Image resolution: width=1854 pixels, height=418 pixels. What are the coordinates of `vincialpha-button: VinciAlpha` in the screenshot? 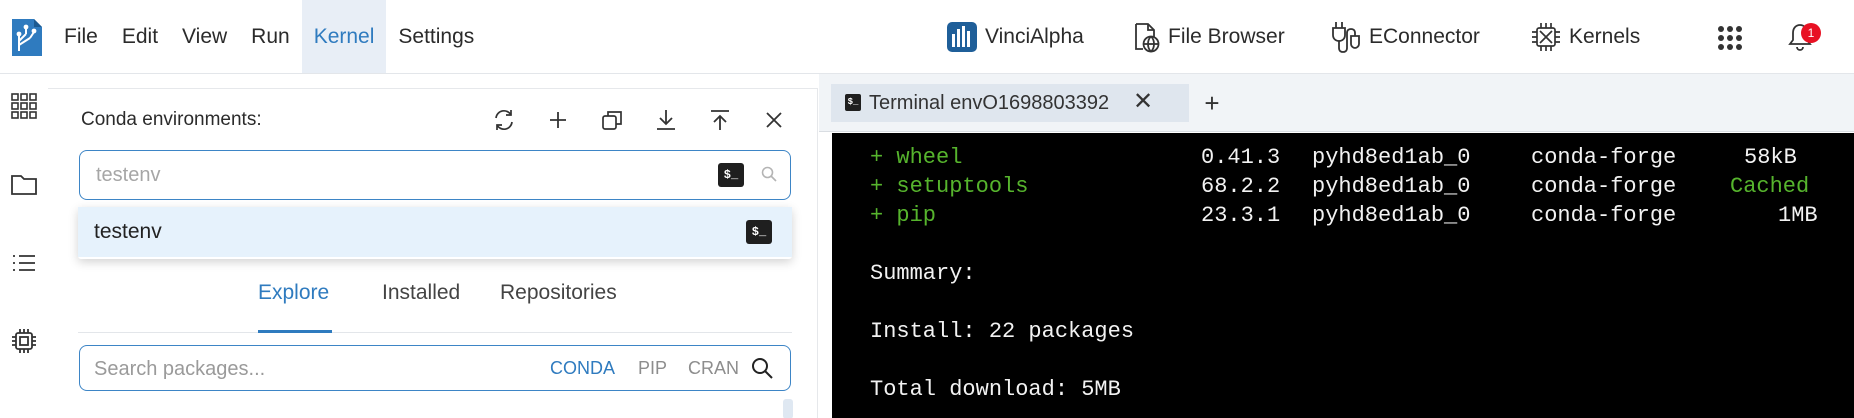 It's located at (1015, 36).